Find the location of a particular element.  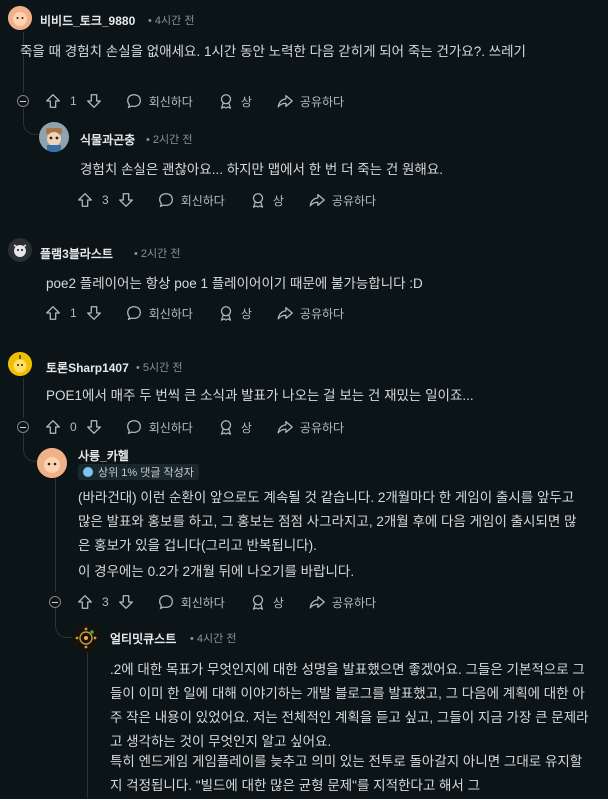

comment-timestamp: • 5시간 전 is located at coordinates (159, 368).